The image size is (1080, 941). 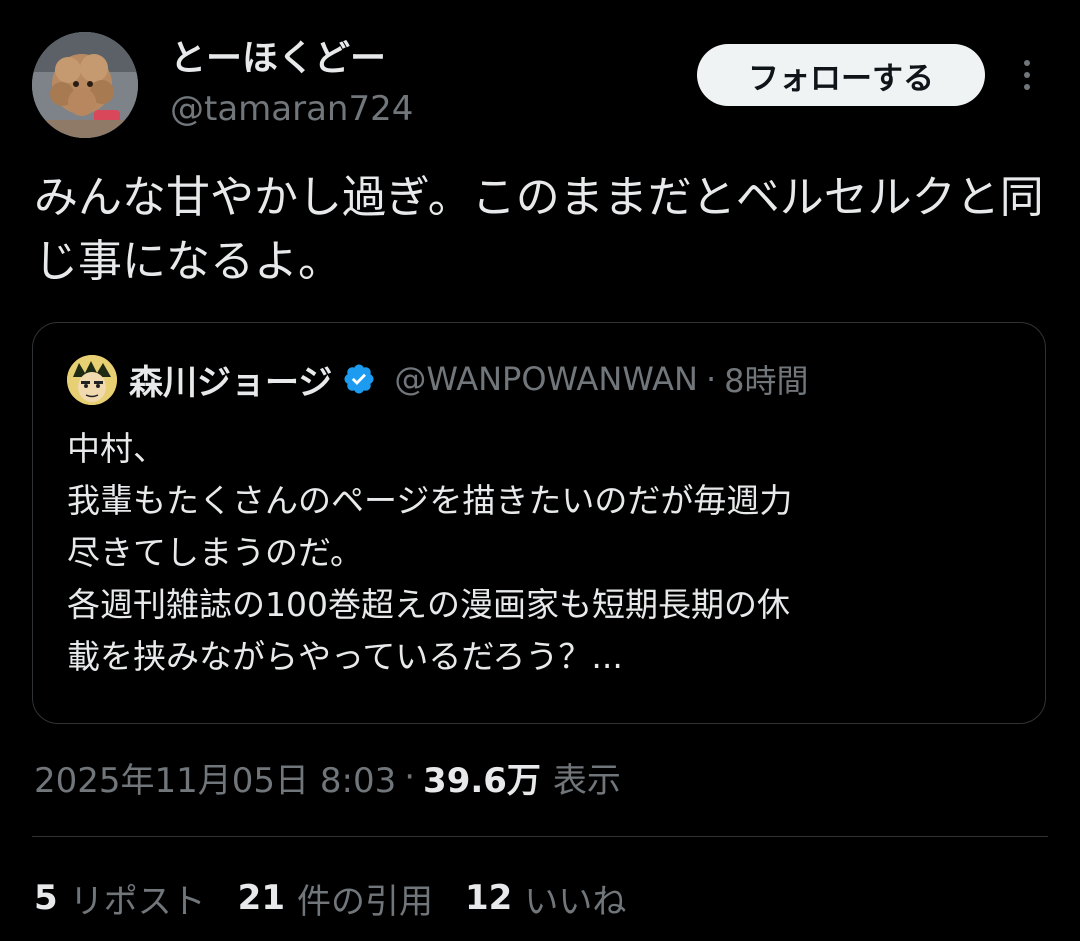 I want to click on reposts-count: 5, so click(x=46, y=898).